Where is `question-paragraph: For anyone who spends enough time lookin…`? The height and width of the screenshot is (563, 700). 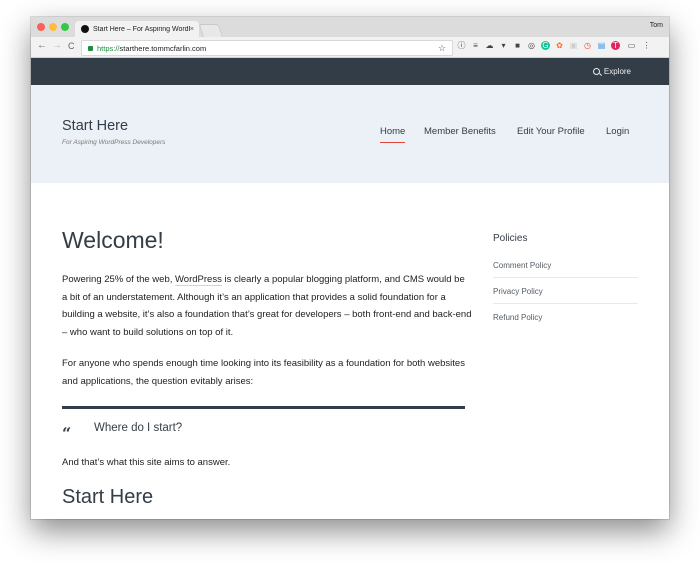
question-paragraph: For anyone who spends enough time lookin… is located at coordinates (263, 372).